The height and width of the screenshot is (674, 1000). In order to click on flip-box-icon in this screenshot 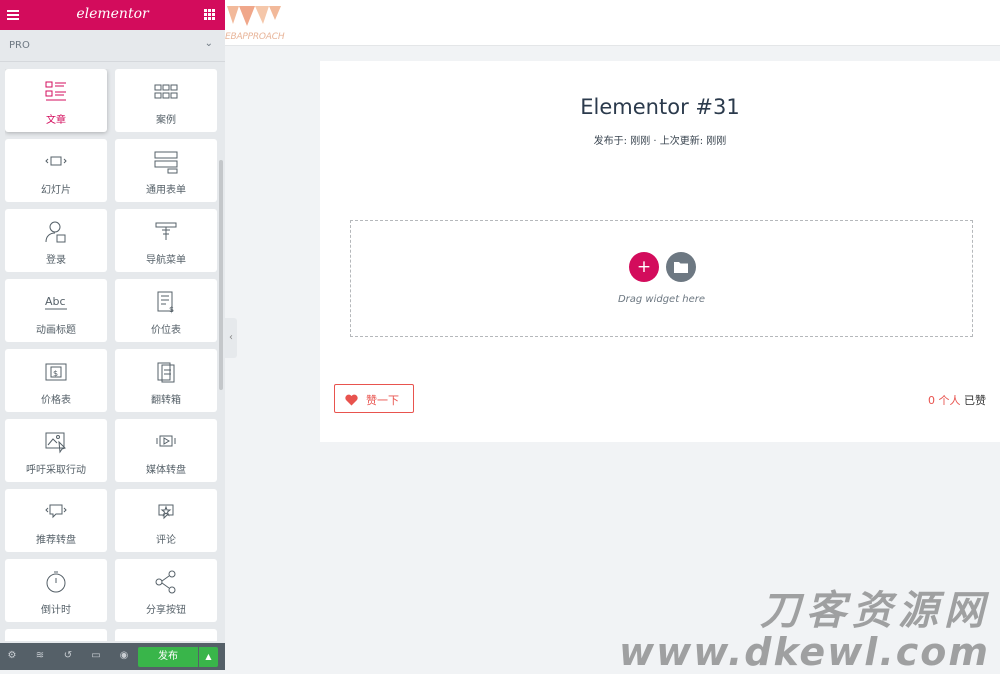, I will do `click(166, 372)`.